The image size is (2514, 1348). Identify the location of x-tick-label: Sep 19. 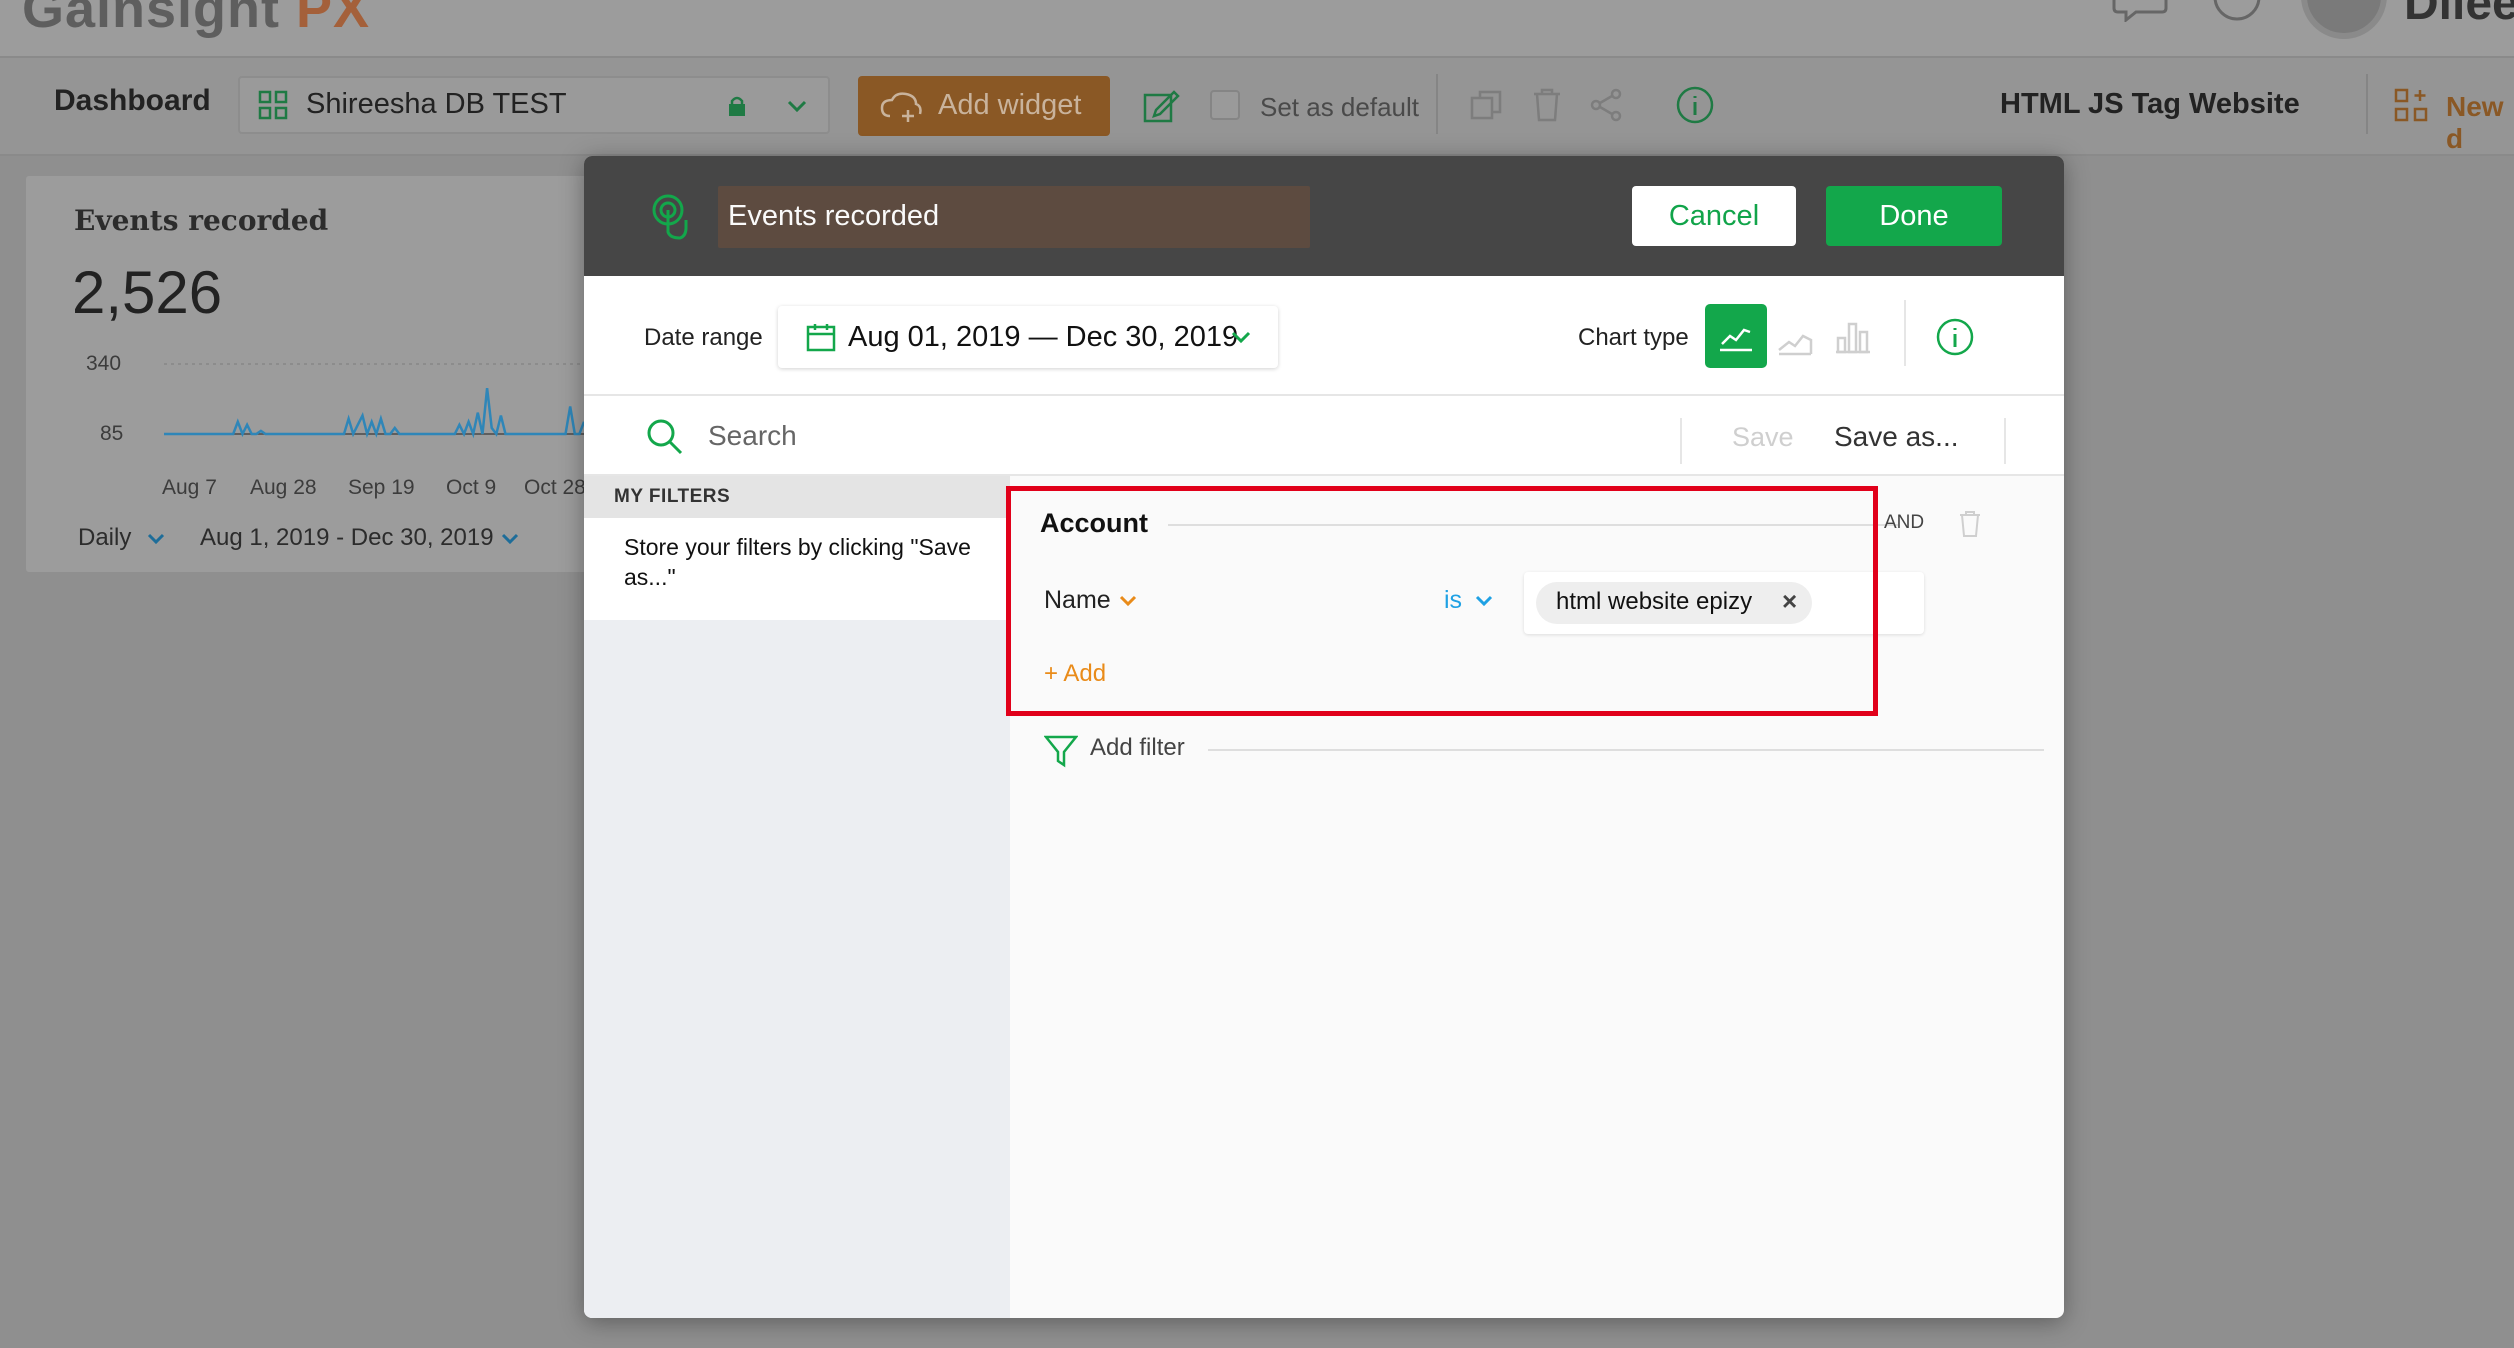
(381, 487).